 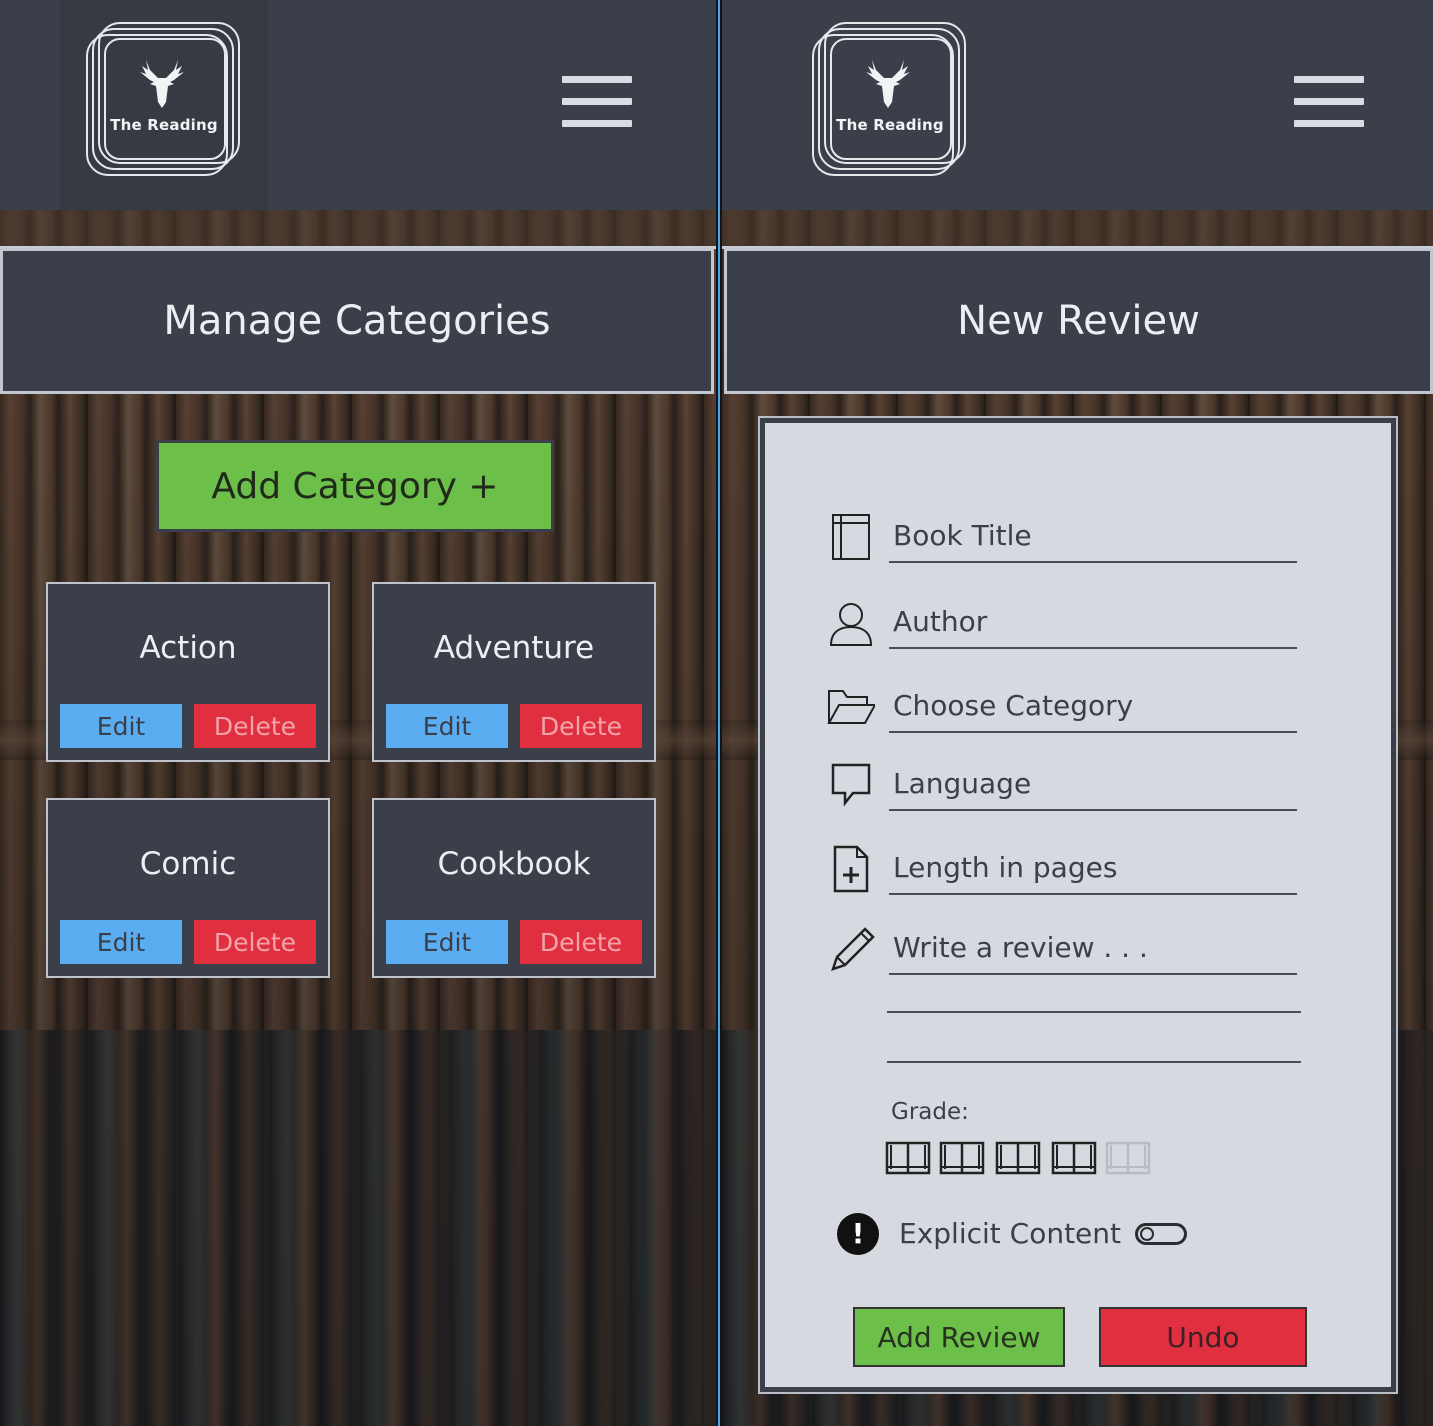 I want to click on review-field: Write a review . . ., so click(x=1062, y=949).